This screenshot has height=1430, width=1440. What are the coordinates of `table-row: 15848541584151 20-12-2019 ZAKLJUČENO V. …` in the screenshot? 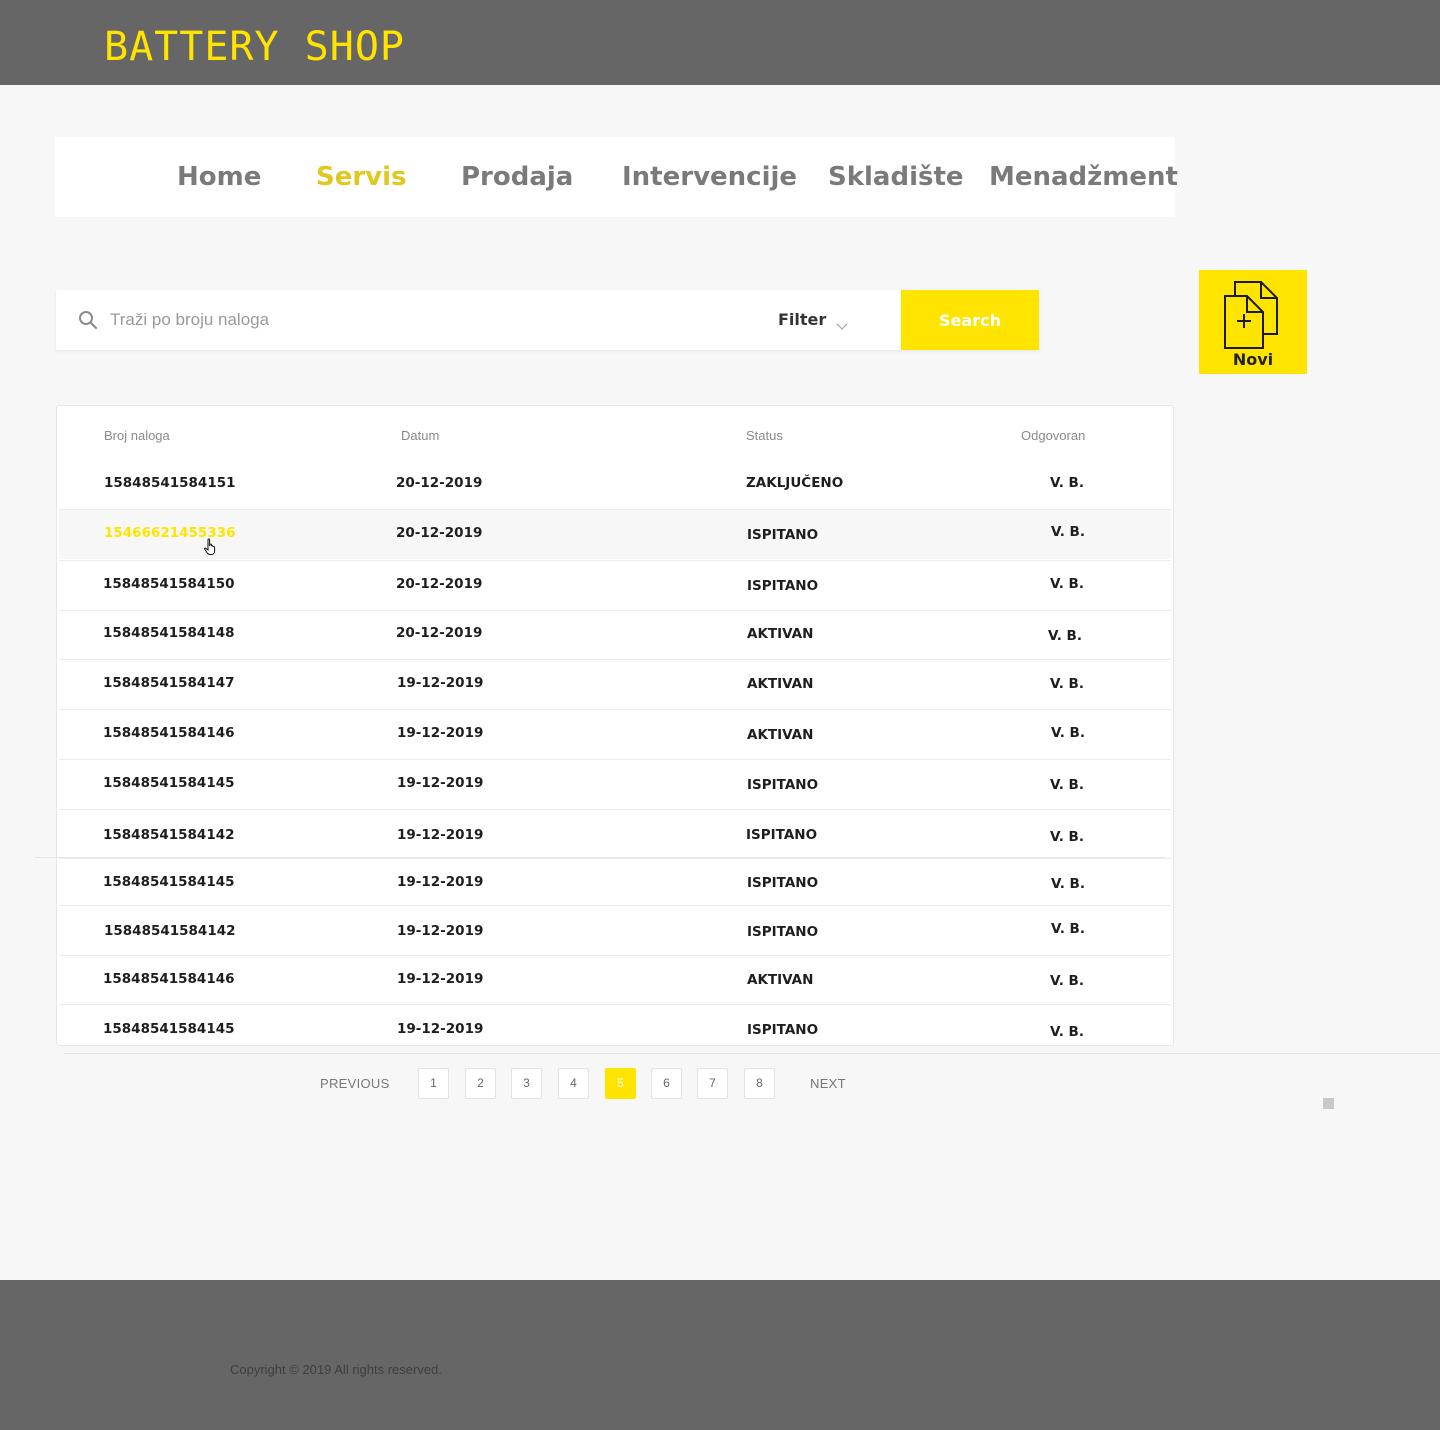 It's located at (615, 485).